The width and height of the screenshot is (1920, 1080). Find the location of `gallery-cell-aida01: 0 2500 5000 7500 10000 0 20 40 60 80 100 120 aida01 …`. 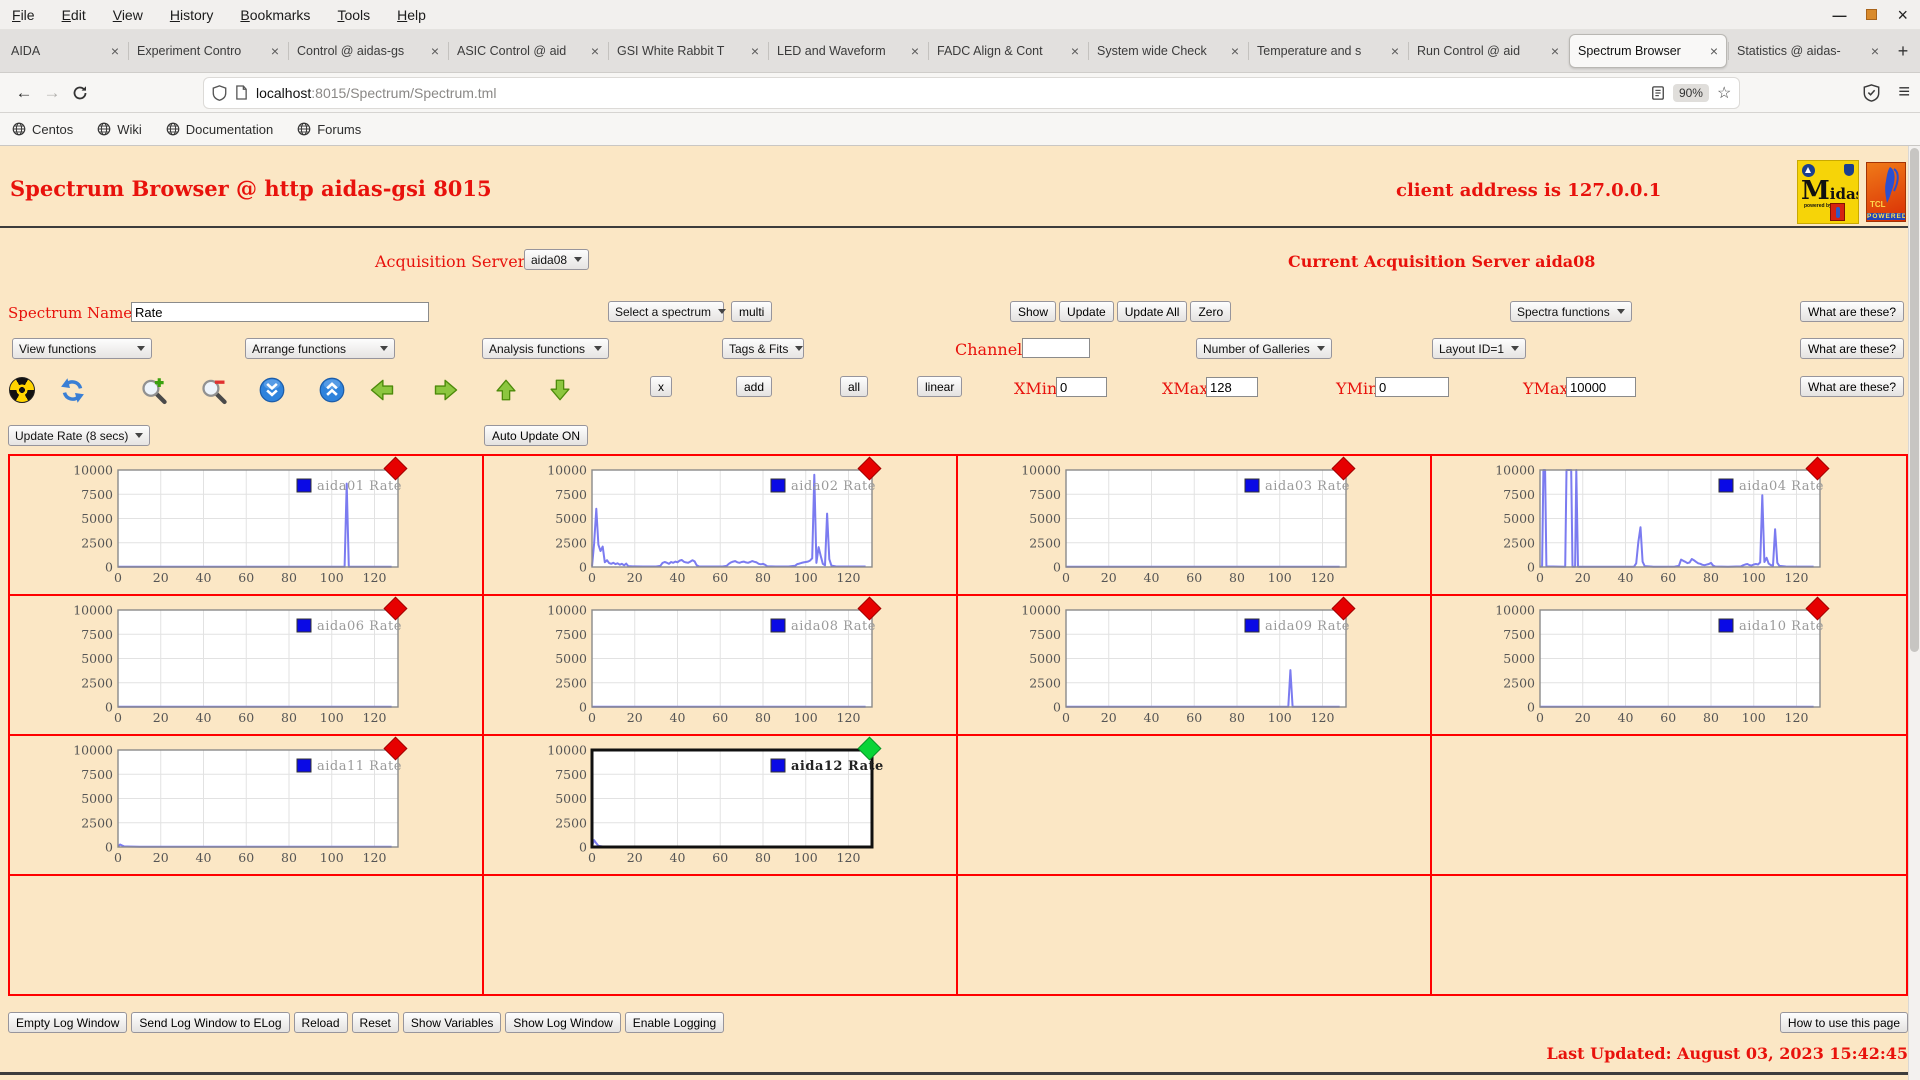

gallery-cell-aida01: 0 2500 5000 7500 10000 0 20 40 60 80 100 120 aida01 … is located at coordinates (247, 526).